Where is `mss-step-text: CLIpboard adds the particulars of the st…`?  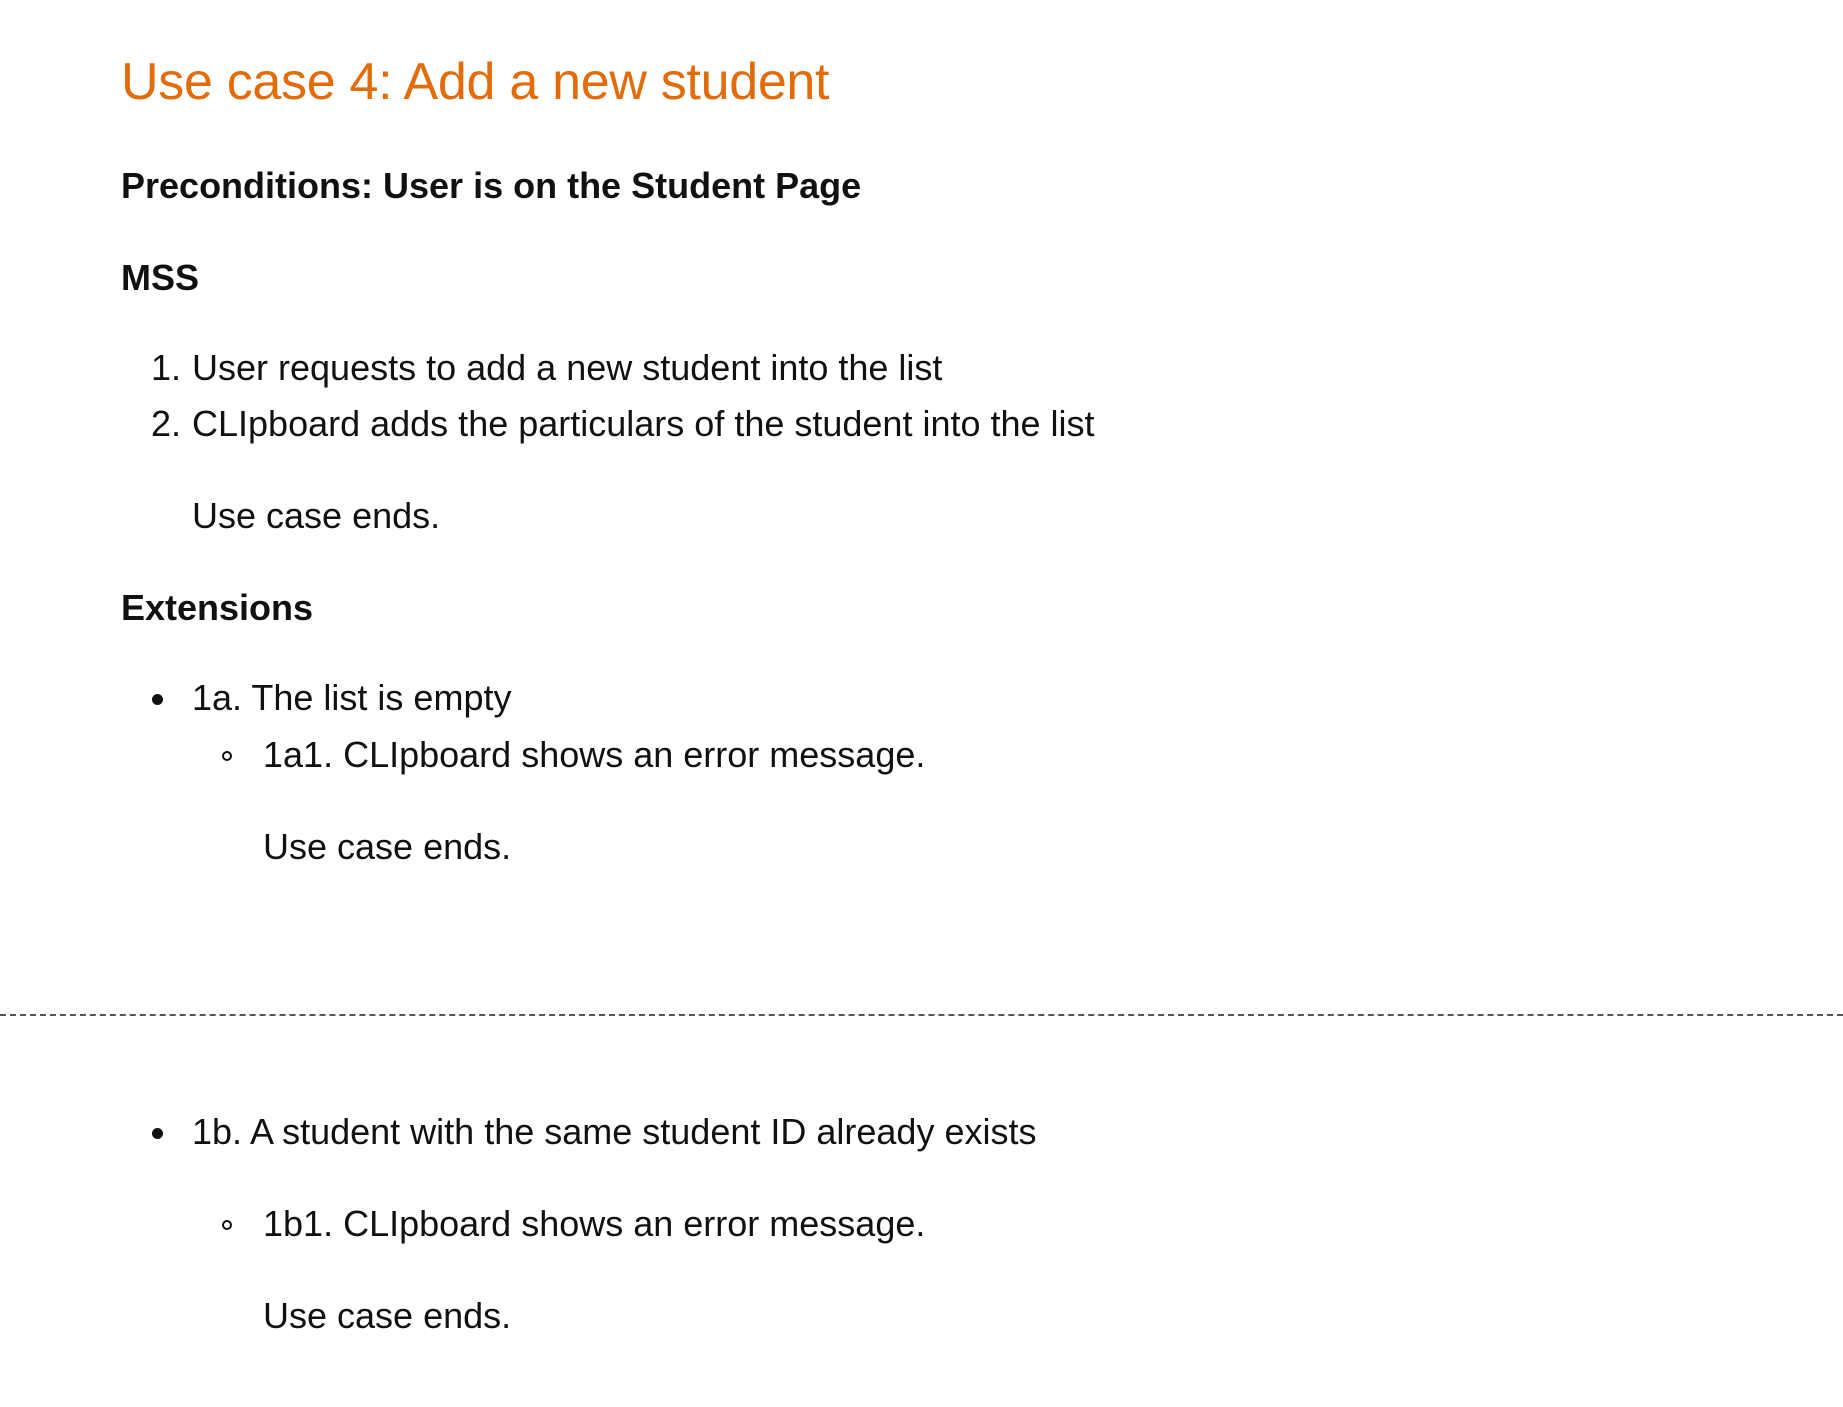
mss-step-text: CLIpboard adds the particulars of the st… is located at coordinates (643, 423).